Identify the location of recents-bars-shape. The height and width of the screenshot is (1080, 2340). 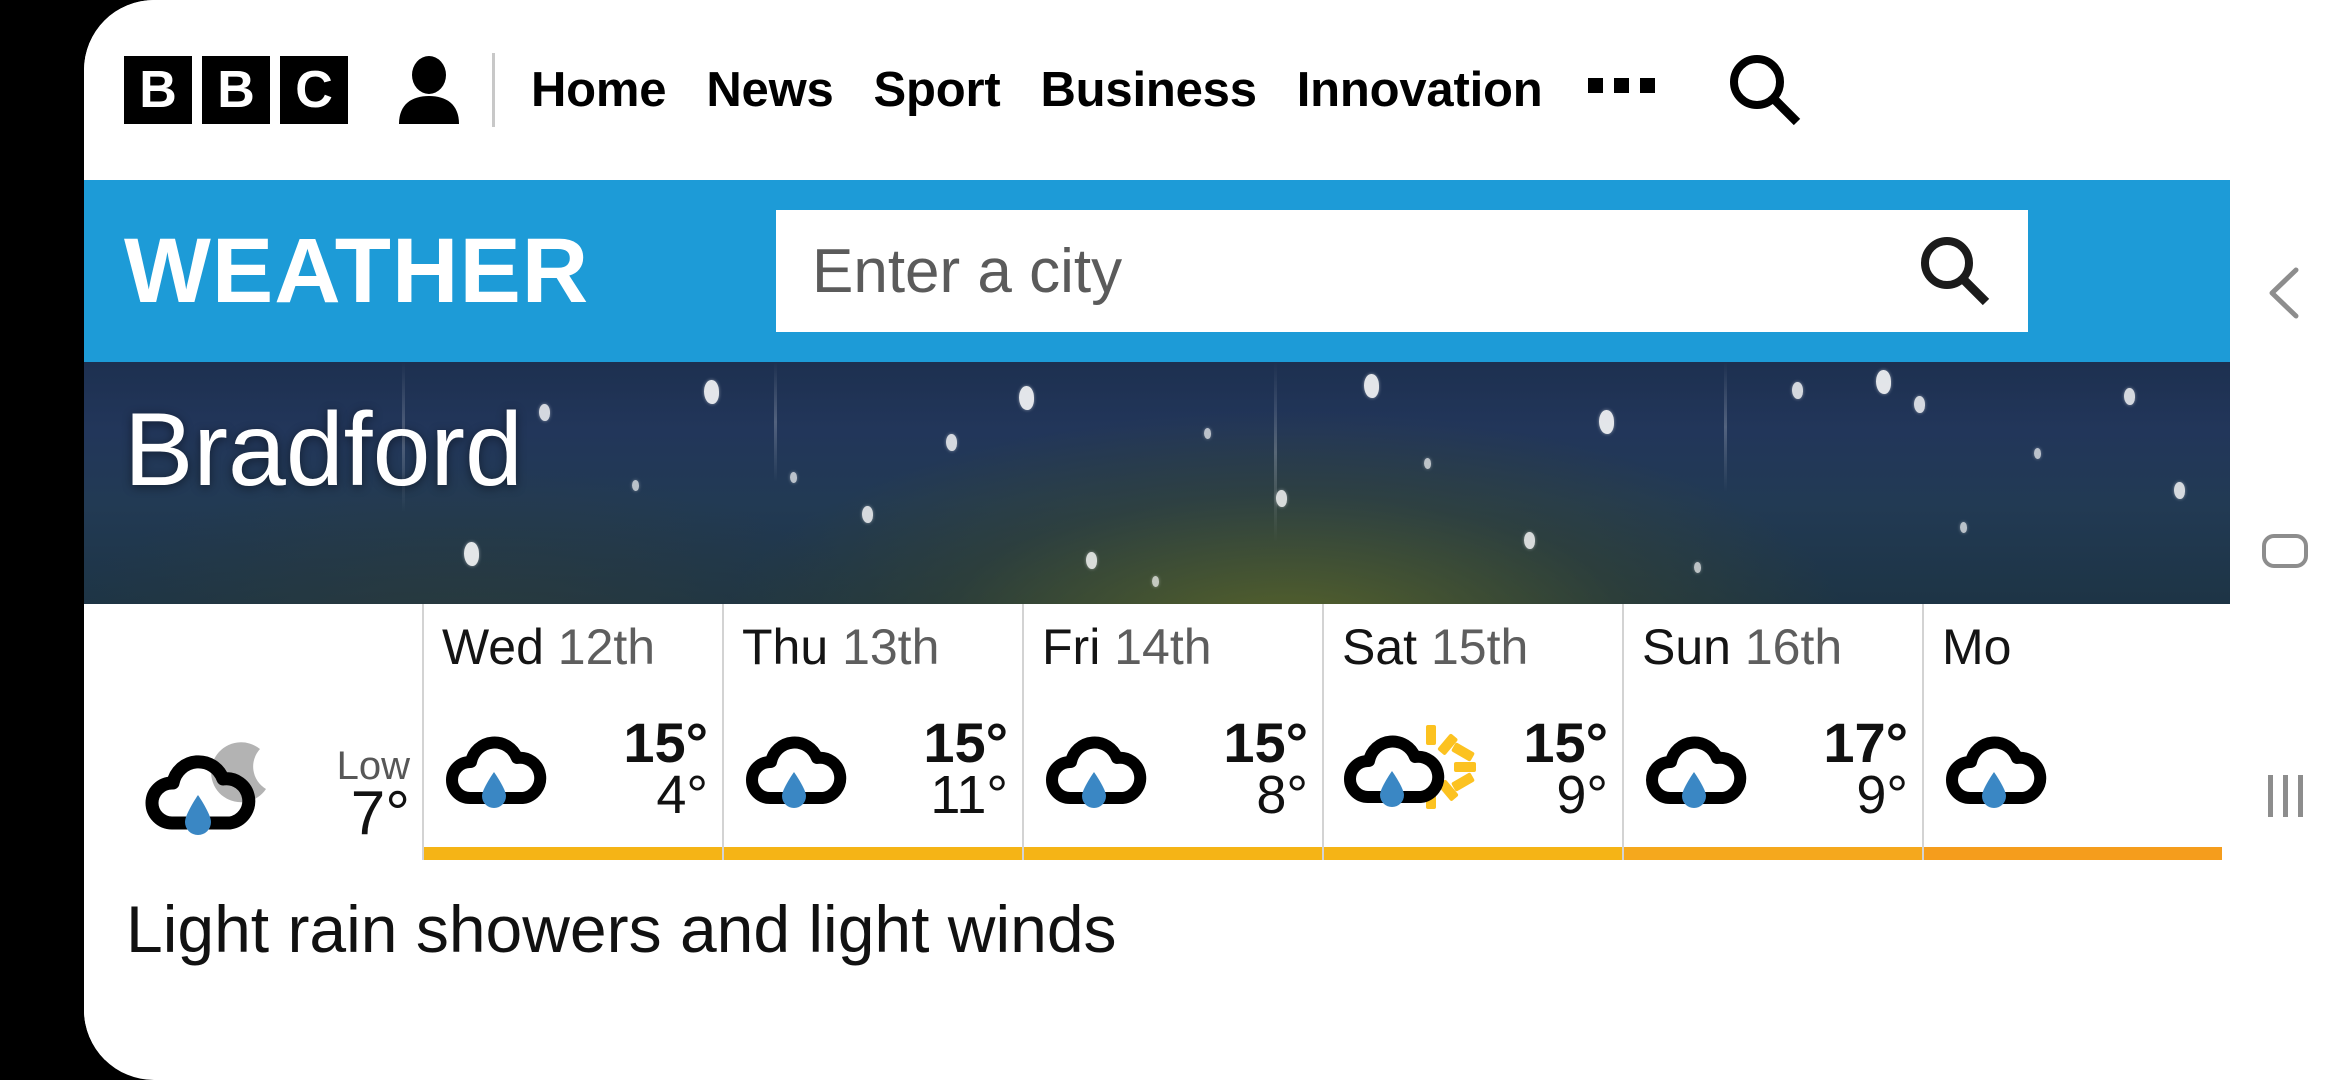
(2285, 795).